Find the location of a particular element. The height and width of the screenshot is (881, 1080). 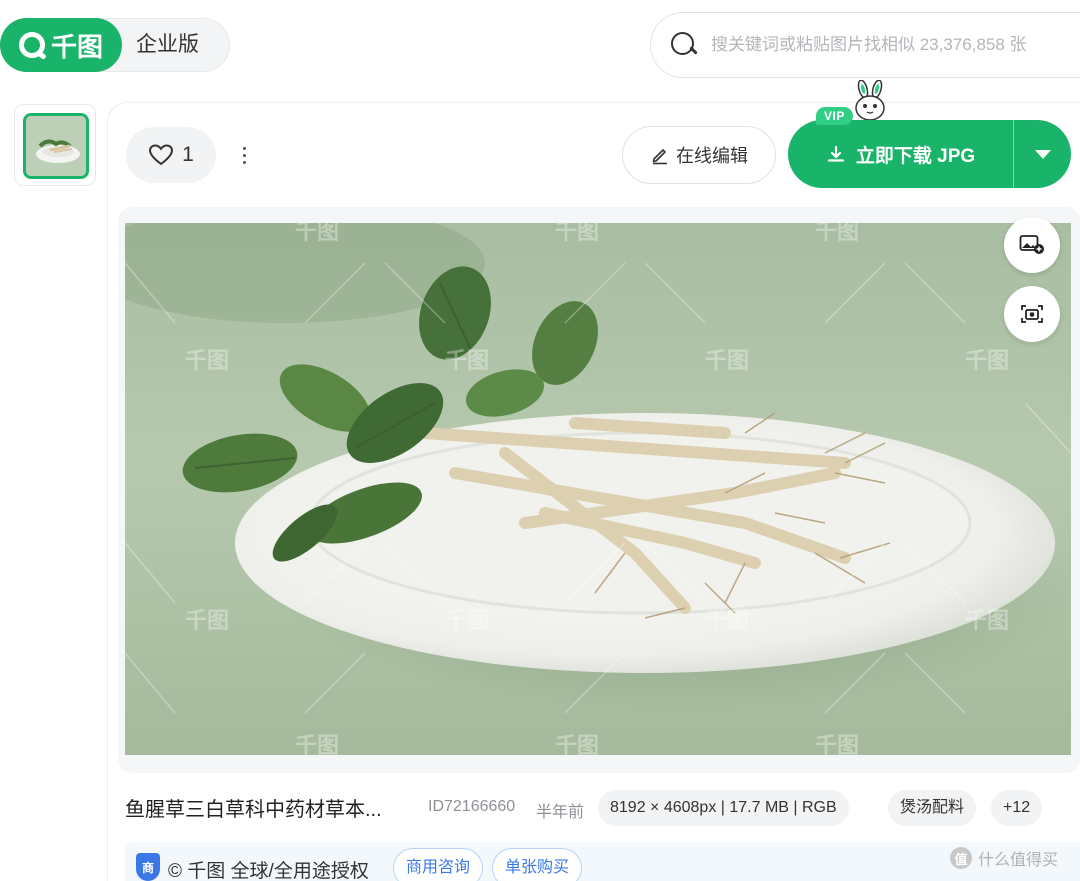

enterprise-link: 企业版 is located at coordinates (167, 45).